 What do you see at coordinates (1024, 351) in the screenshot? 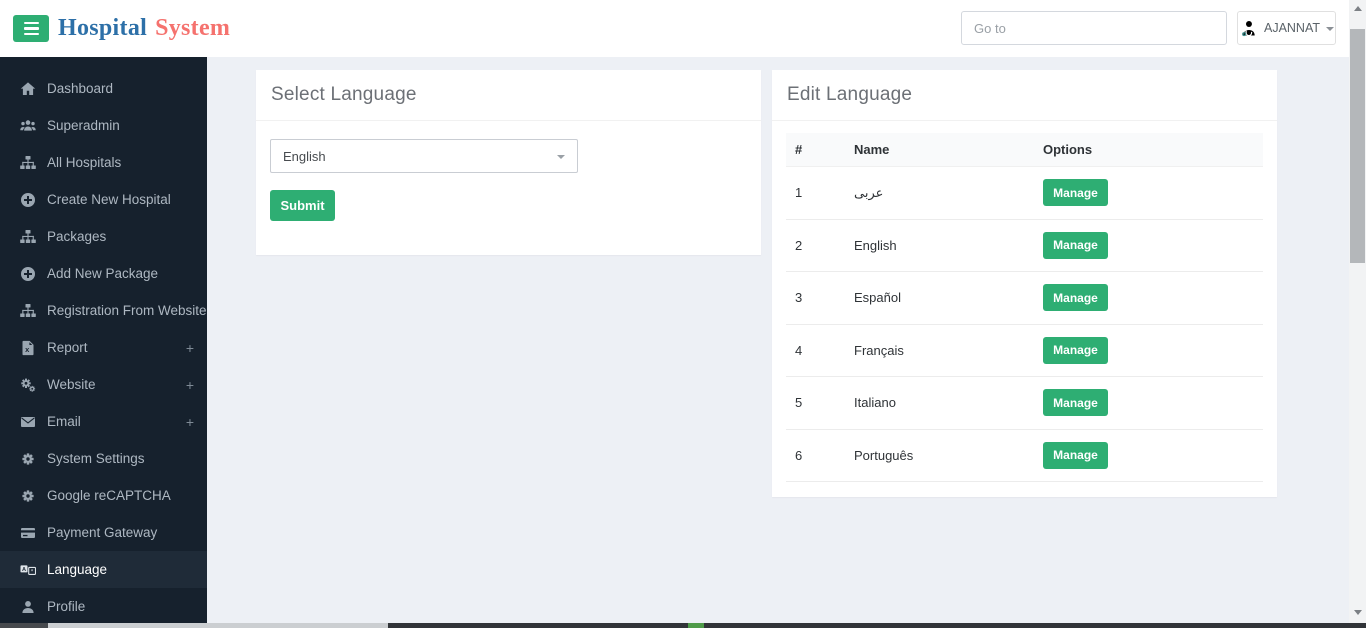
I see `table-row: 4 Français Manage` at bounding box center [1024, 351].